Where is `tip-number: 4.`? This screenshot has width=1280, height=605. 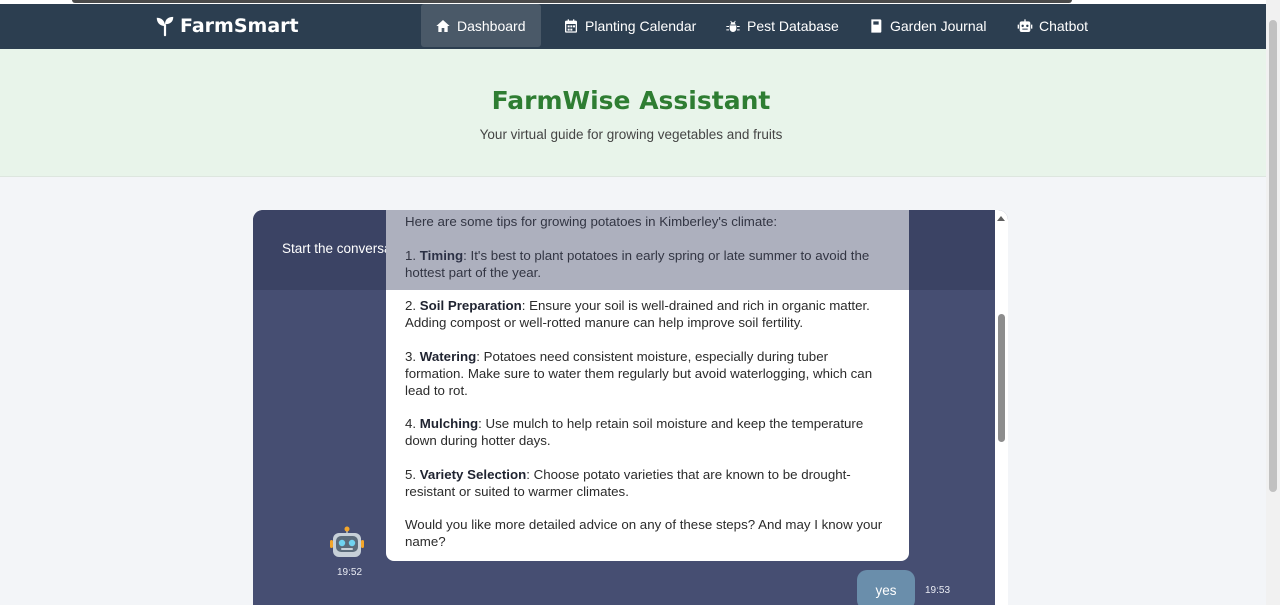
tip-number: 4. is located at coordinates (412, 423).